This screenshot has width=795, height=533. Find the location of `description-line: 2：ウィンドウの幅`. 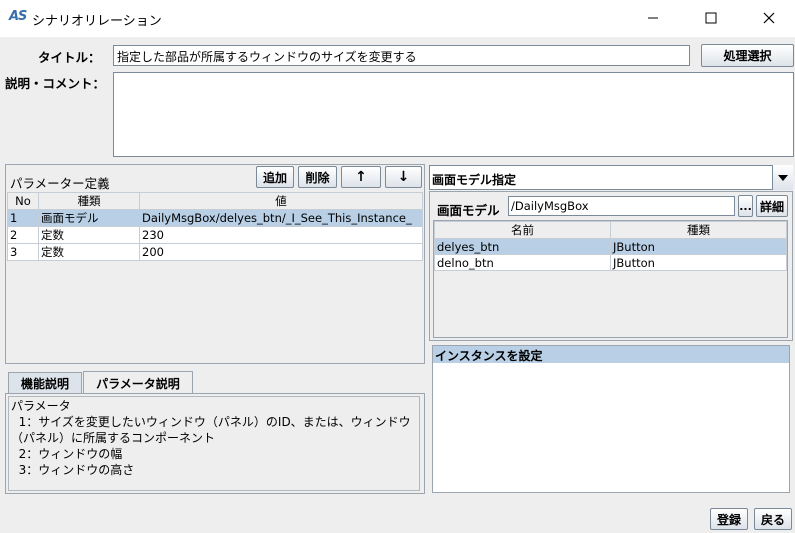

description-line: 2：ウィンドウの幅 is located at coordinates (67, 454).